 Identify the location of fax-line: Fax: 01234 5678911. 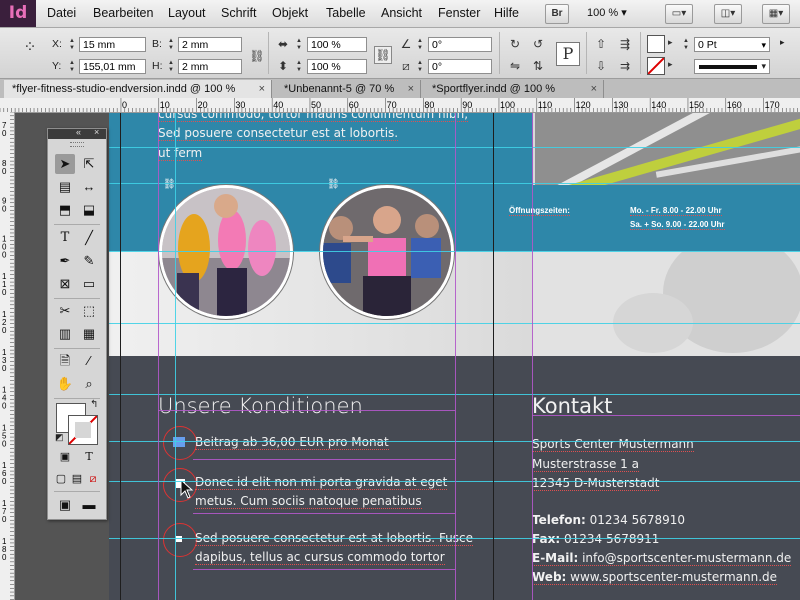
(595, 539).